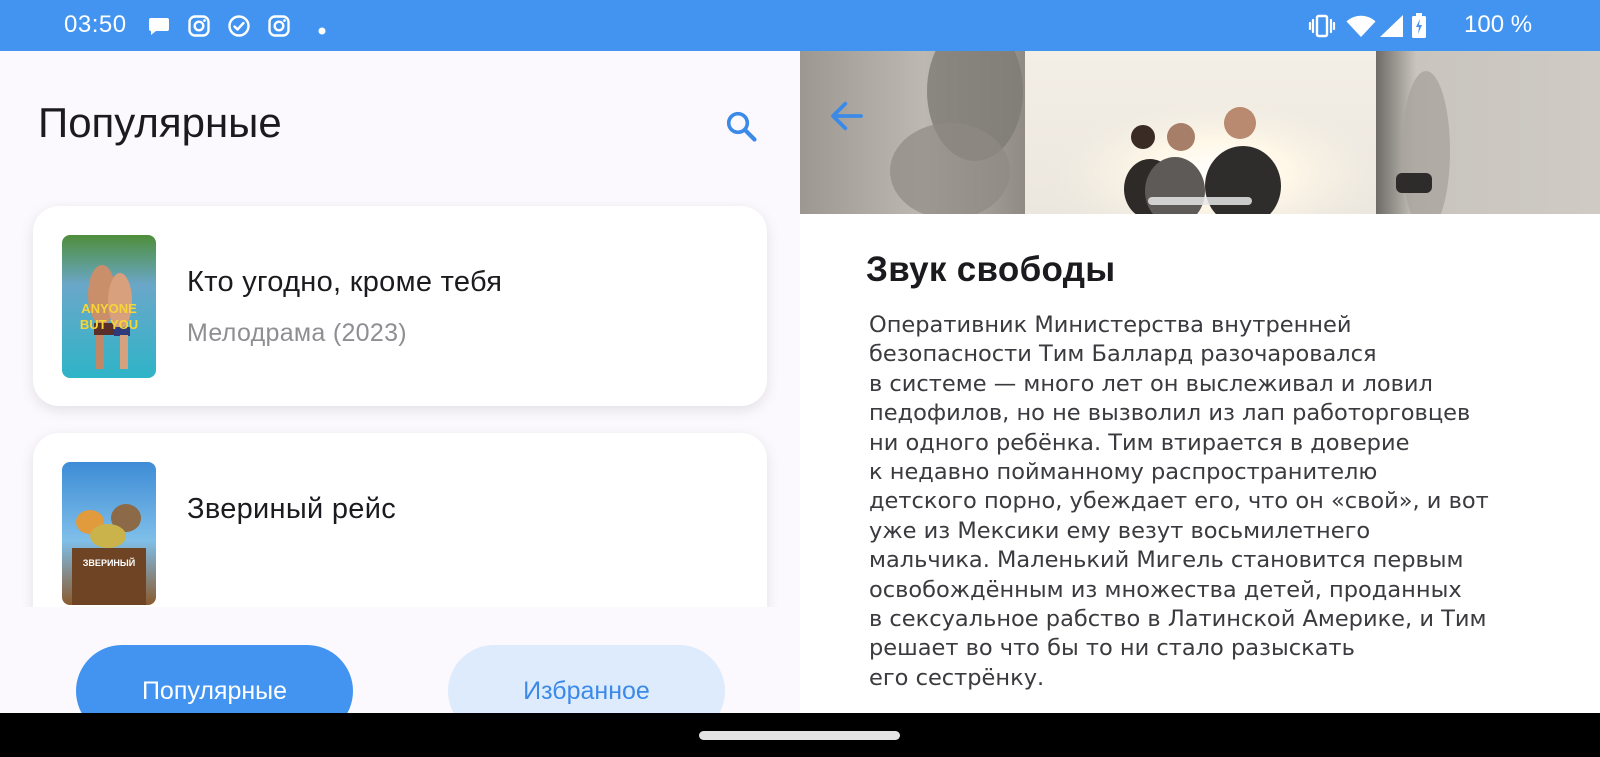 Image resolution: width=1600 pixels, height=757 pixels. I want to click on movie-poster: ANYONE BUT YOU, so click(109, 306).